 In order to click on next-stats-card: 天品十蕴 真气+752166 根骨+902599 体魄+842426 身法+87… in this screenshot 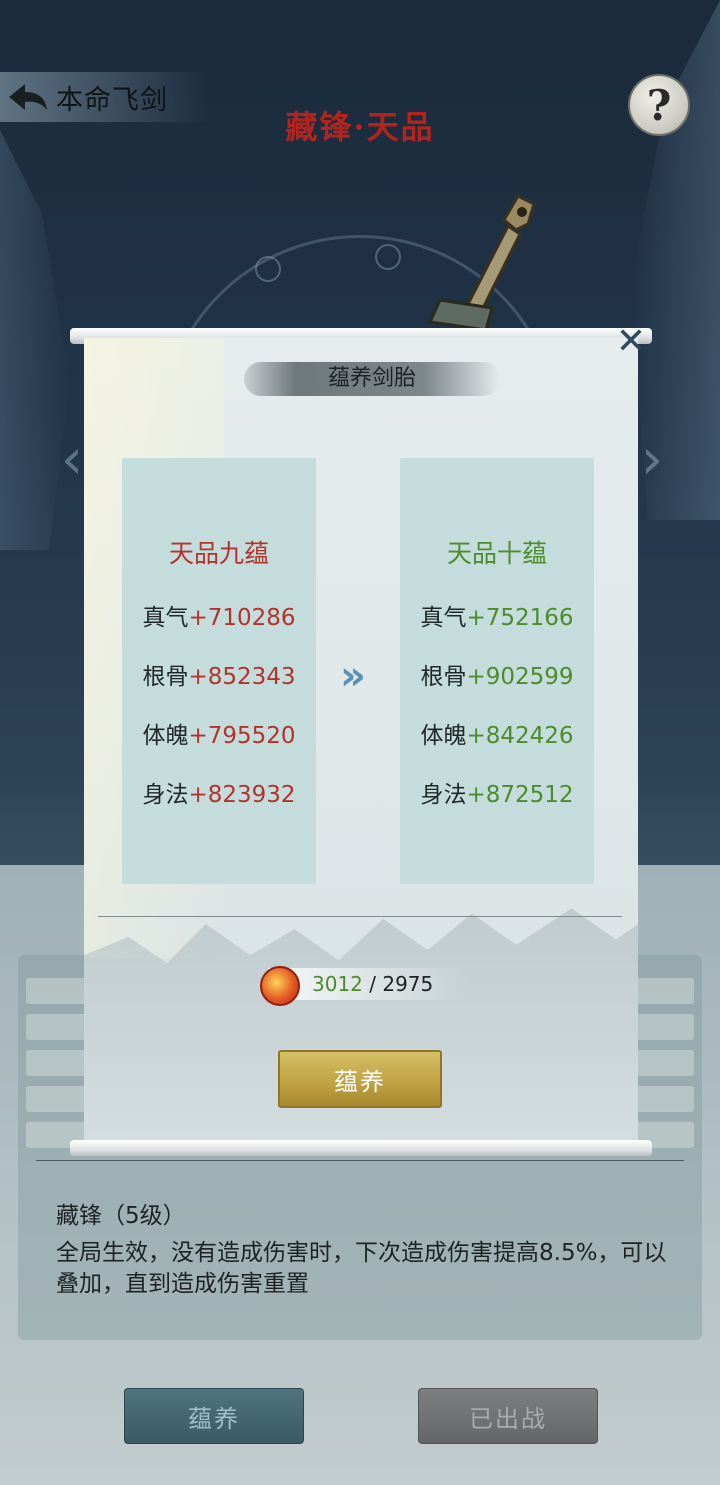, I will do `click(497, 671)`.